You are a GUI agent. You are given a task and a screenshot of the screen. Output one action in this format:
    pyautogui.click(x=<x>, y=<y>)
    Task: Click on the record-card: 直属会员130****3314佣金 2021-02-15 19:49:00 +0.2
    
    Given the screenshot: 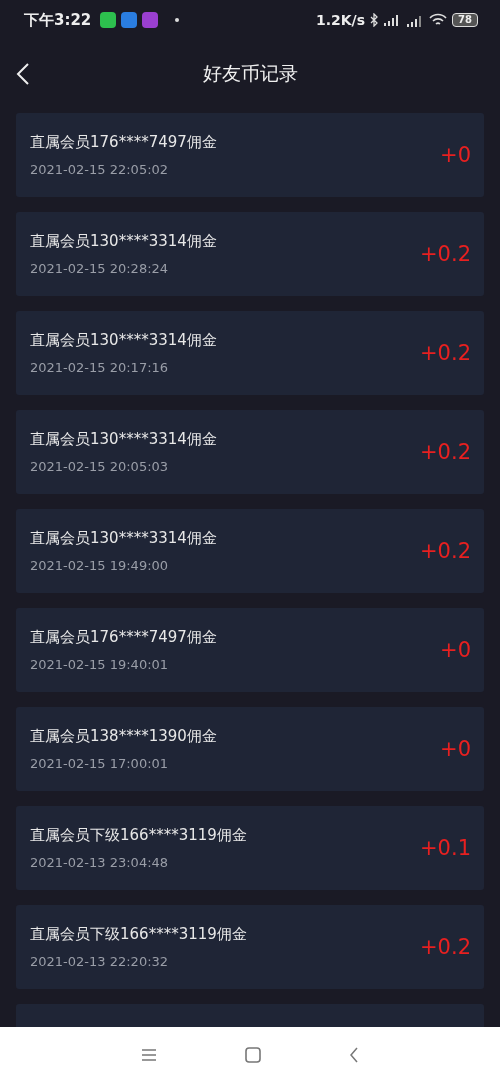 What is the action you would take?
    pyautogui.click(x=250, y=551)
    